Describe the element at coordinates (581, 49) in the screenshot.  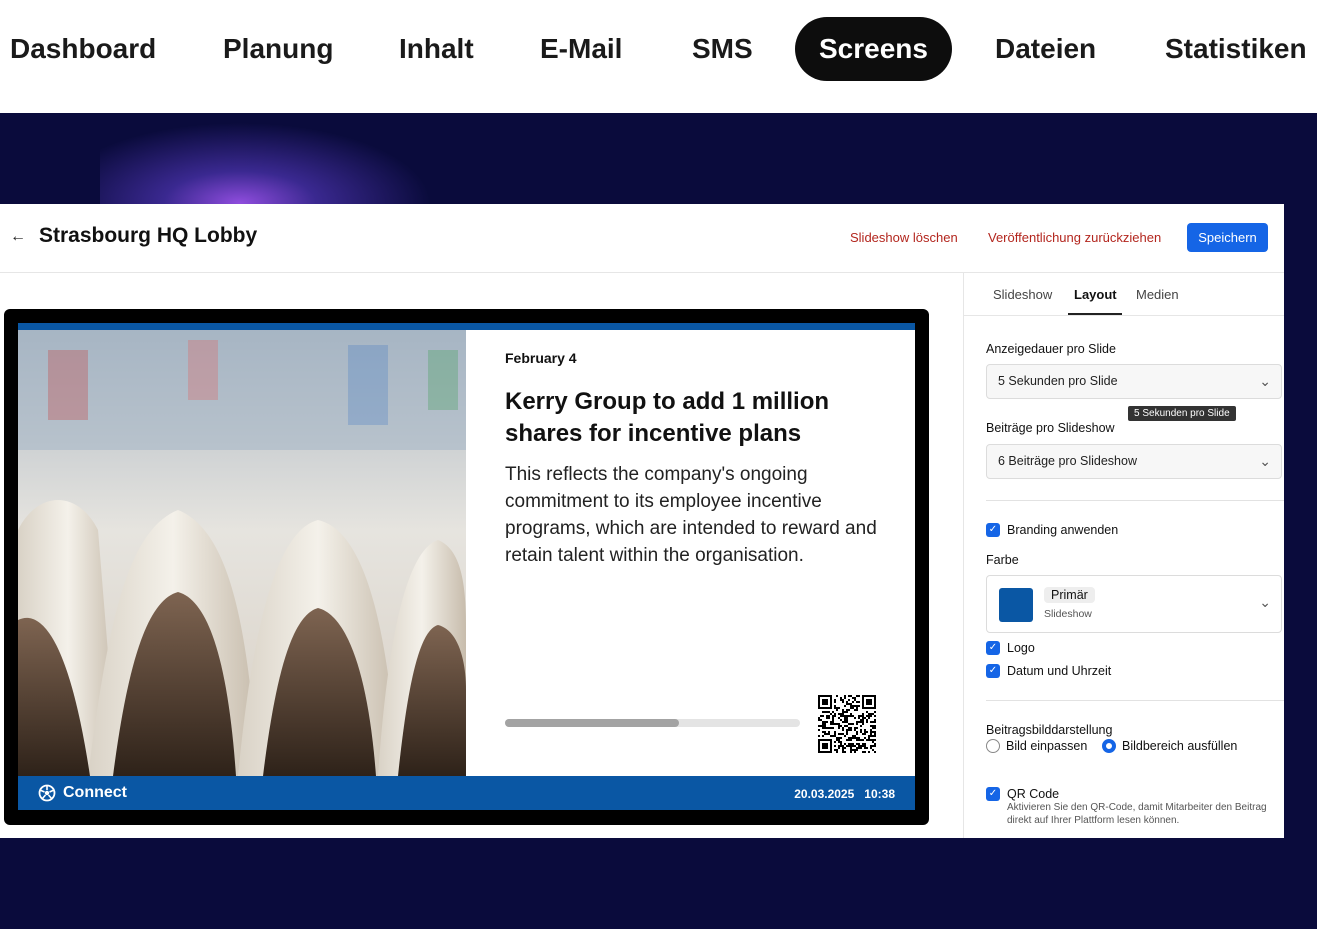
I see `nav-item-email: E-Mail` at that location.